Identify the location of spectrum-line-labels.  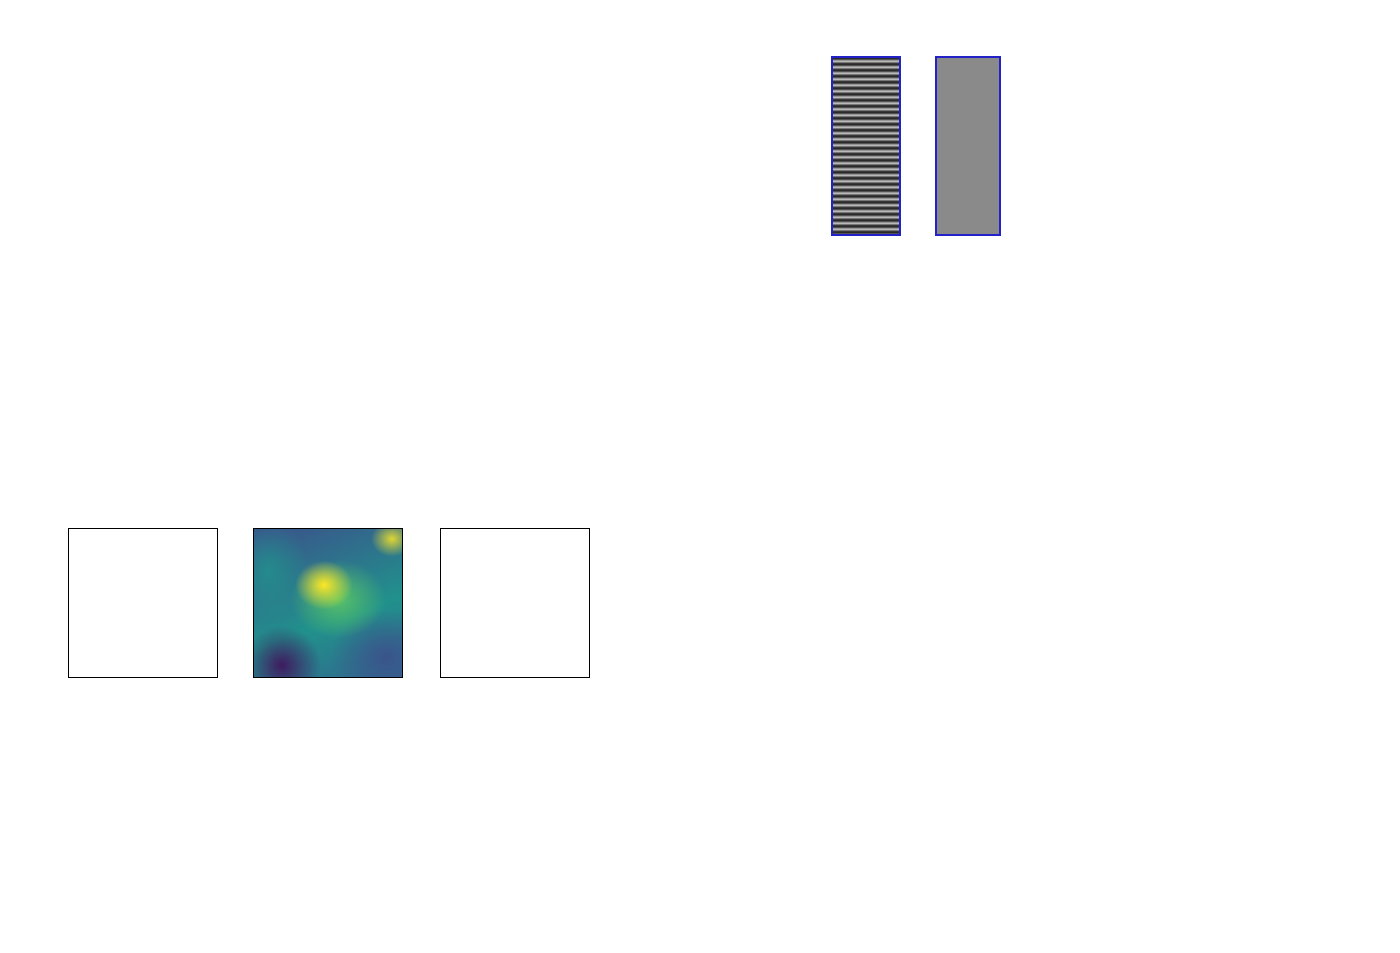
(701, 307).